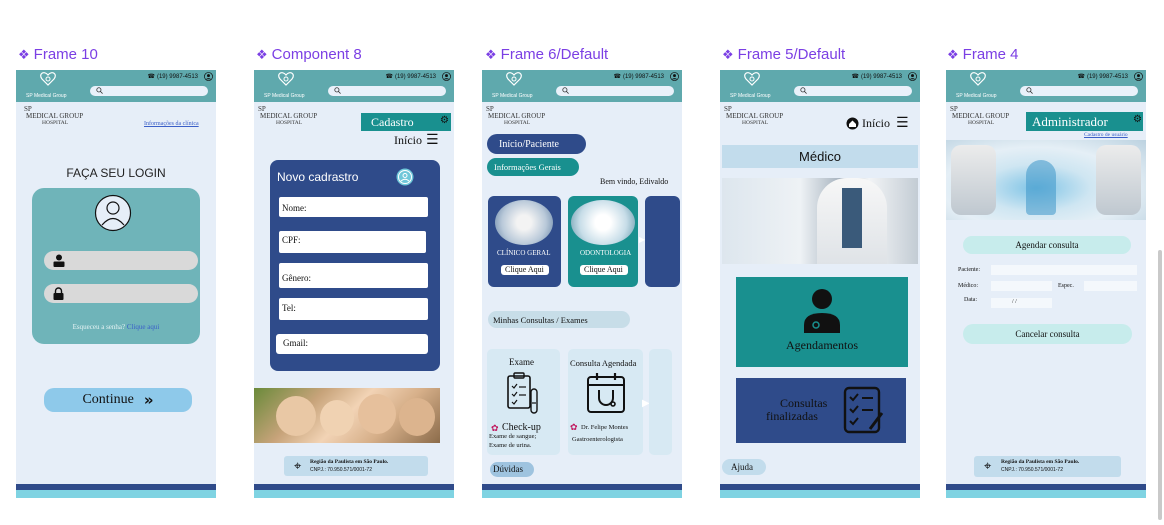 The image size is (1164, 525). What do you see at coordinates (852, 218) in the screenshot?
I see `tie-shape` at bounding box center [852, 218].